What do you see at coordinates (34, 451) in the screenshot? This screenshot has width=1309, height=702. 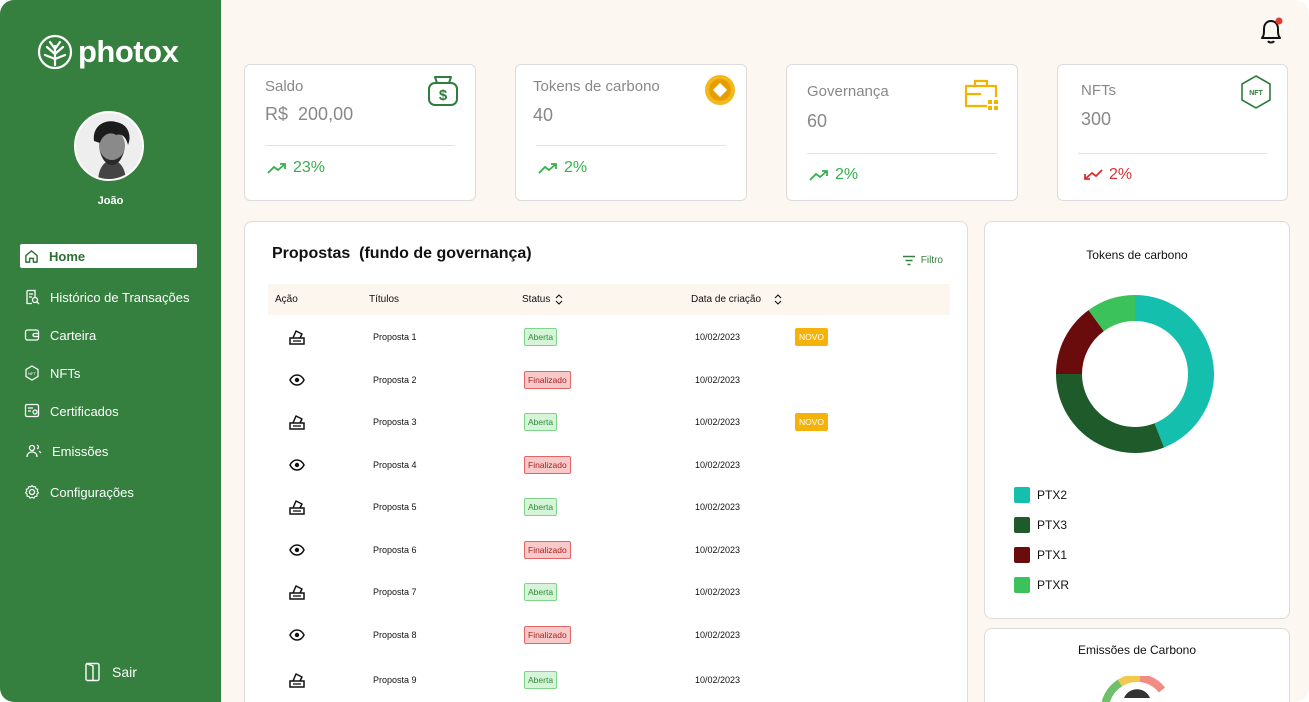 I see `emissions-icon` at bounding box center [34, 451].